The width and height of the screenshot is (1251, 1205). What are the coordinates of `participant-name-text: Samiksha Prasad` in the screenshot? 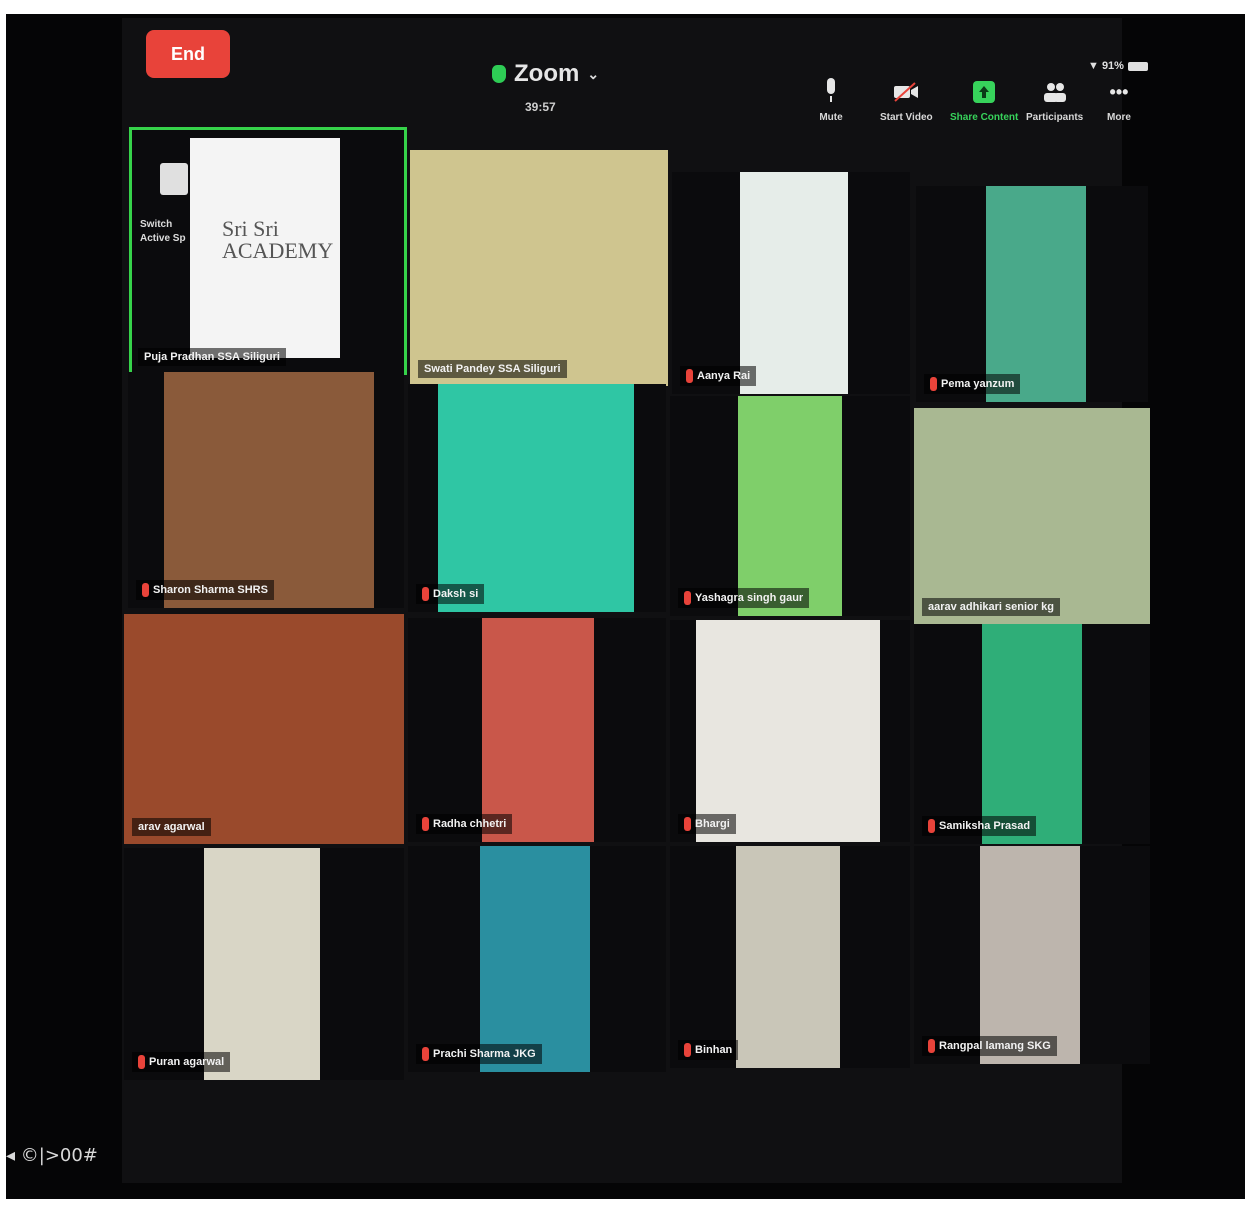 It's located at (985, 826).